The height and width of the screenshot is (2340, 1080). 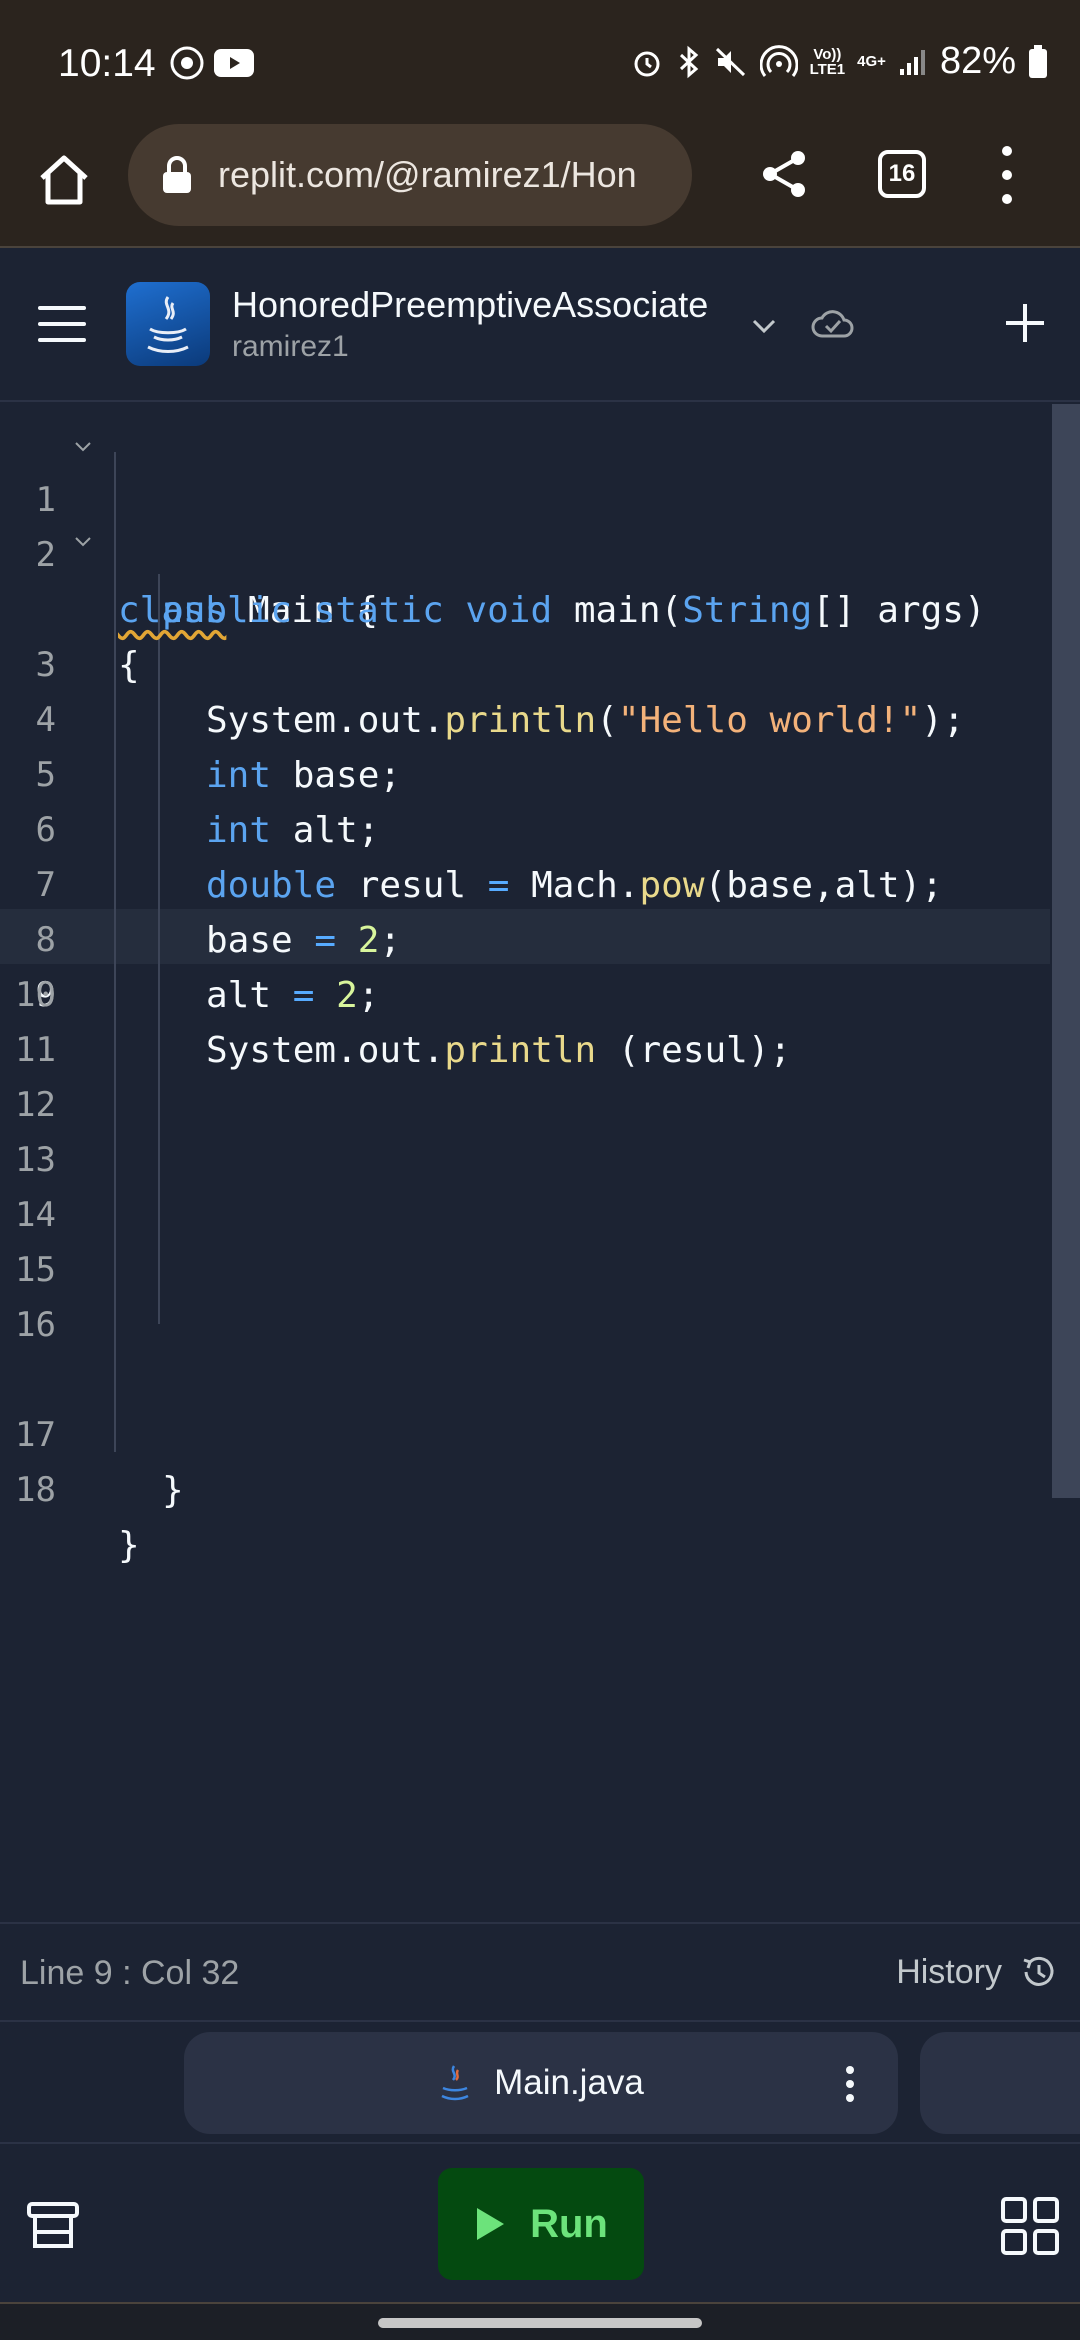 I want to click on code-line: 18 }, so click(x=525, y=1487).